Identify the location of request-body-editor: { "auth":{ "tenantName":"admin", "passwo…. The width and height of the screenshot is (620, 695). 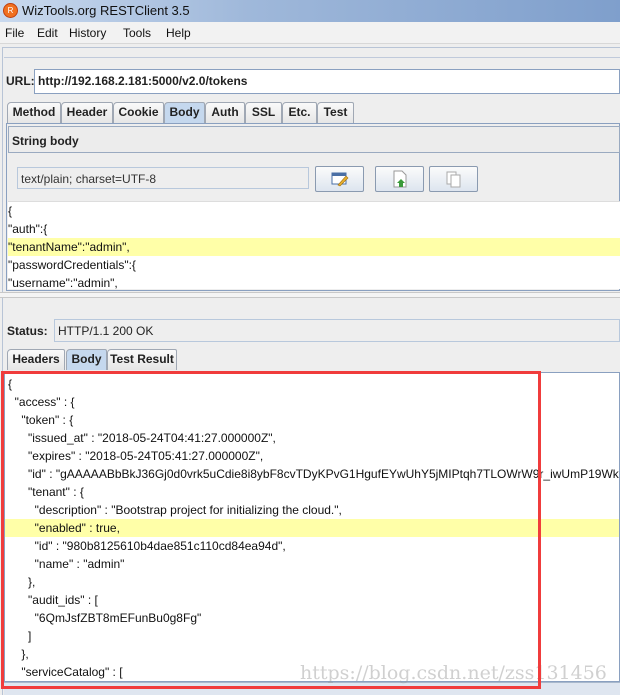
(314, 245).